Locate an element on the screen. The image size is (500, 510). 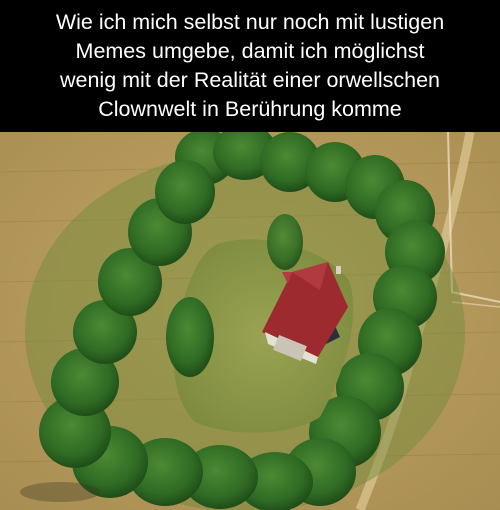
inner-tree-icon is located at coordinates (190, 337).